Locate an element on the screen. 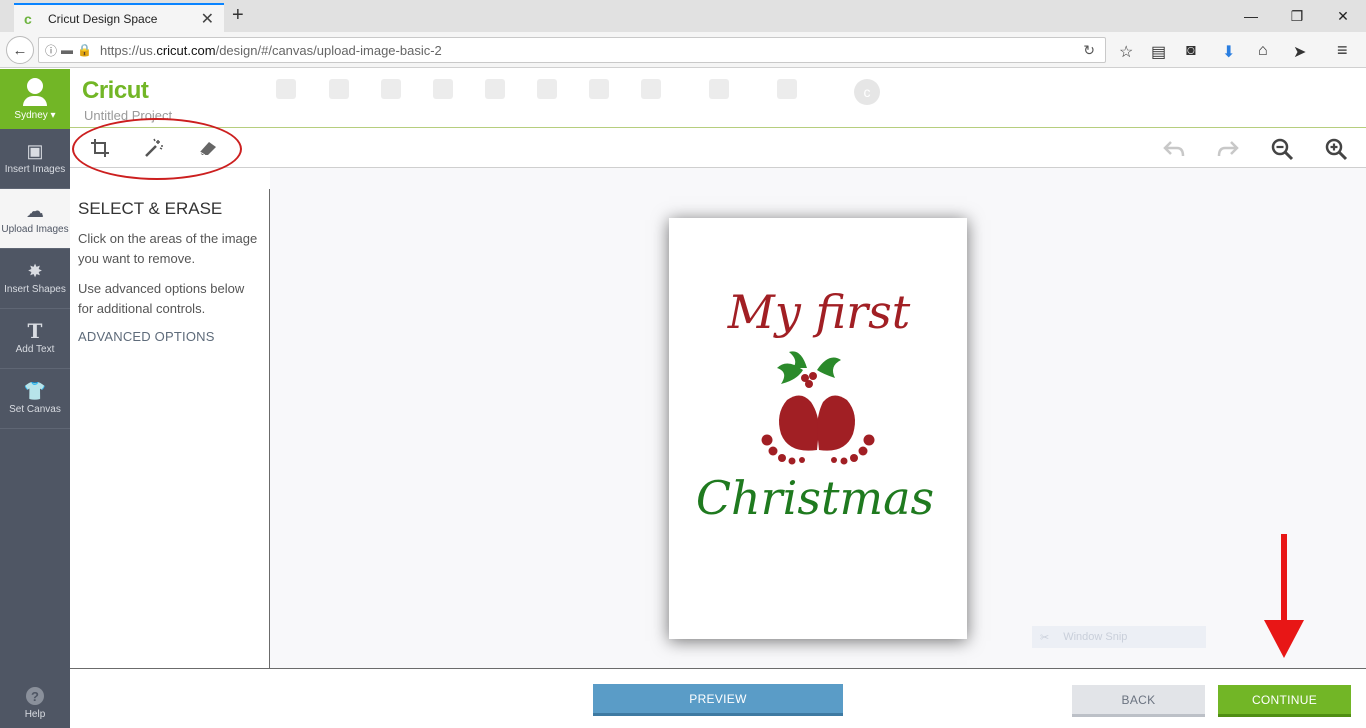 The image size is (1366, 728). home-icon: ⌂ is located at coordinates (1263, 51).